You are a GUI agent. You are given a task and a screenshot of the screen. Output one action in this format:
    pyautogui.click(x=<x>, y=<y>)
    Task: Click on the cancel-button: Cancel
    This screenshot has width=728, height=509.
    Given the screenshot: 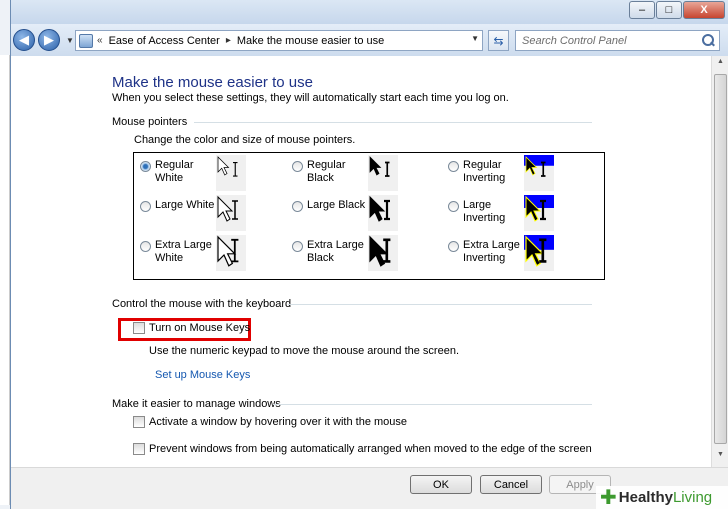 What is the action you would take?
    pyautogui.click(x=511, y=484)
    